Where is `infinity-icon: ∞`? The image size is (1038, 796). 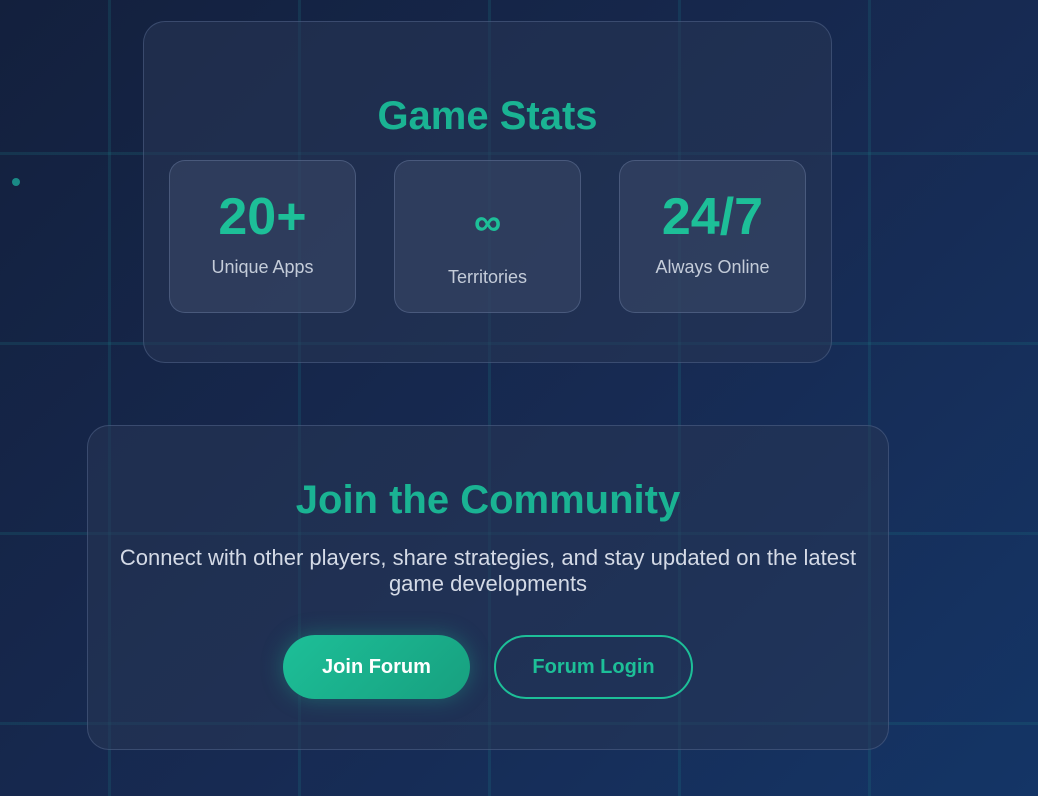 infinity-icon: ∞ is located at coordinates (487, 223).